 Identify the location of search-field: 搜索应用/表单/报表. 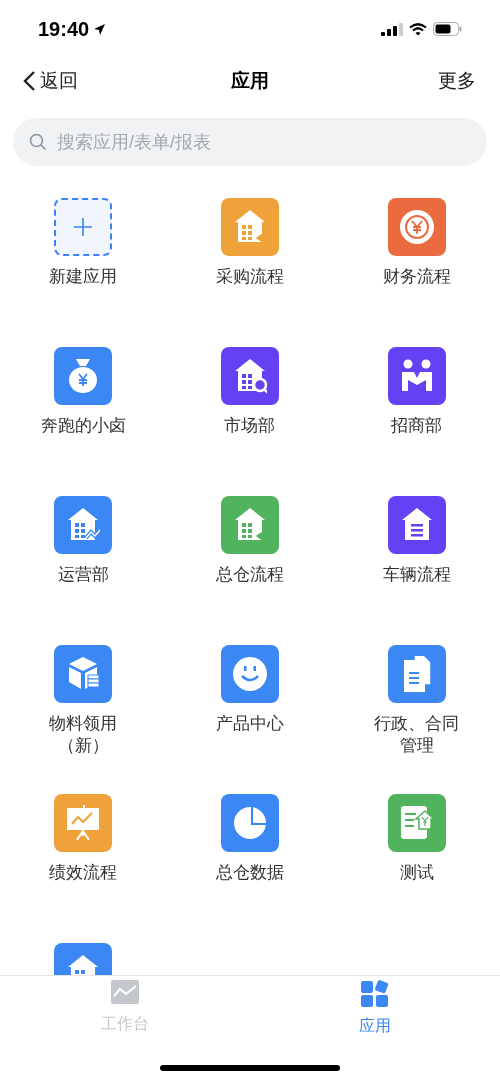
(250, 142).